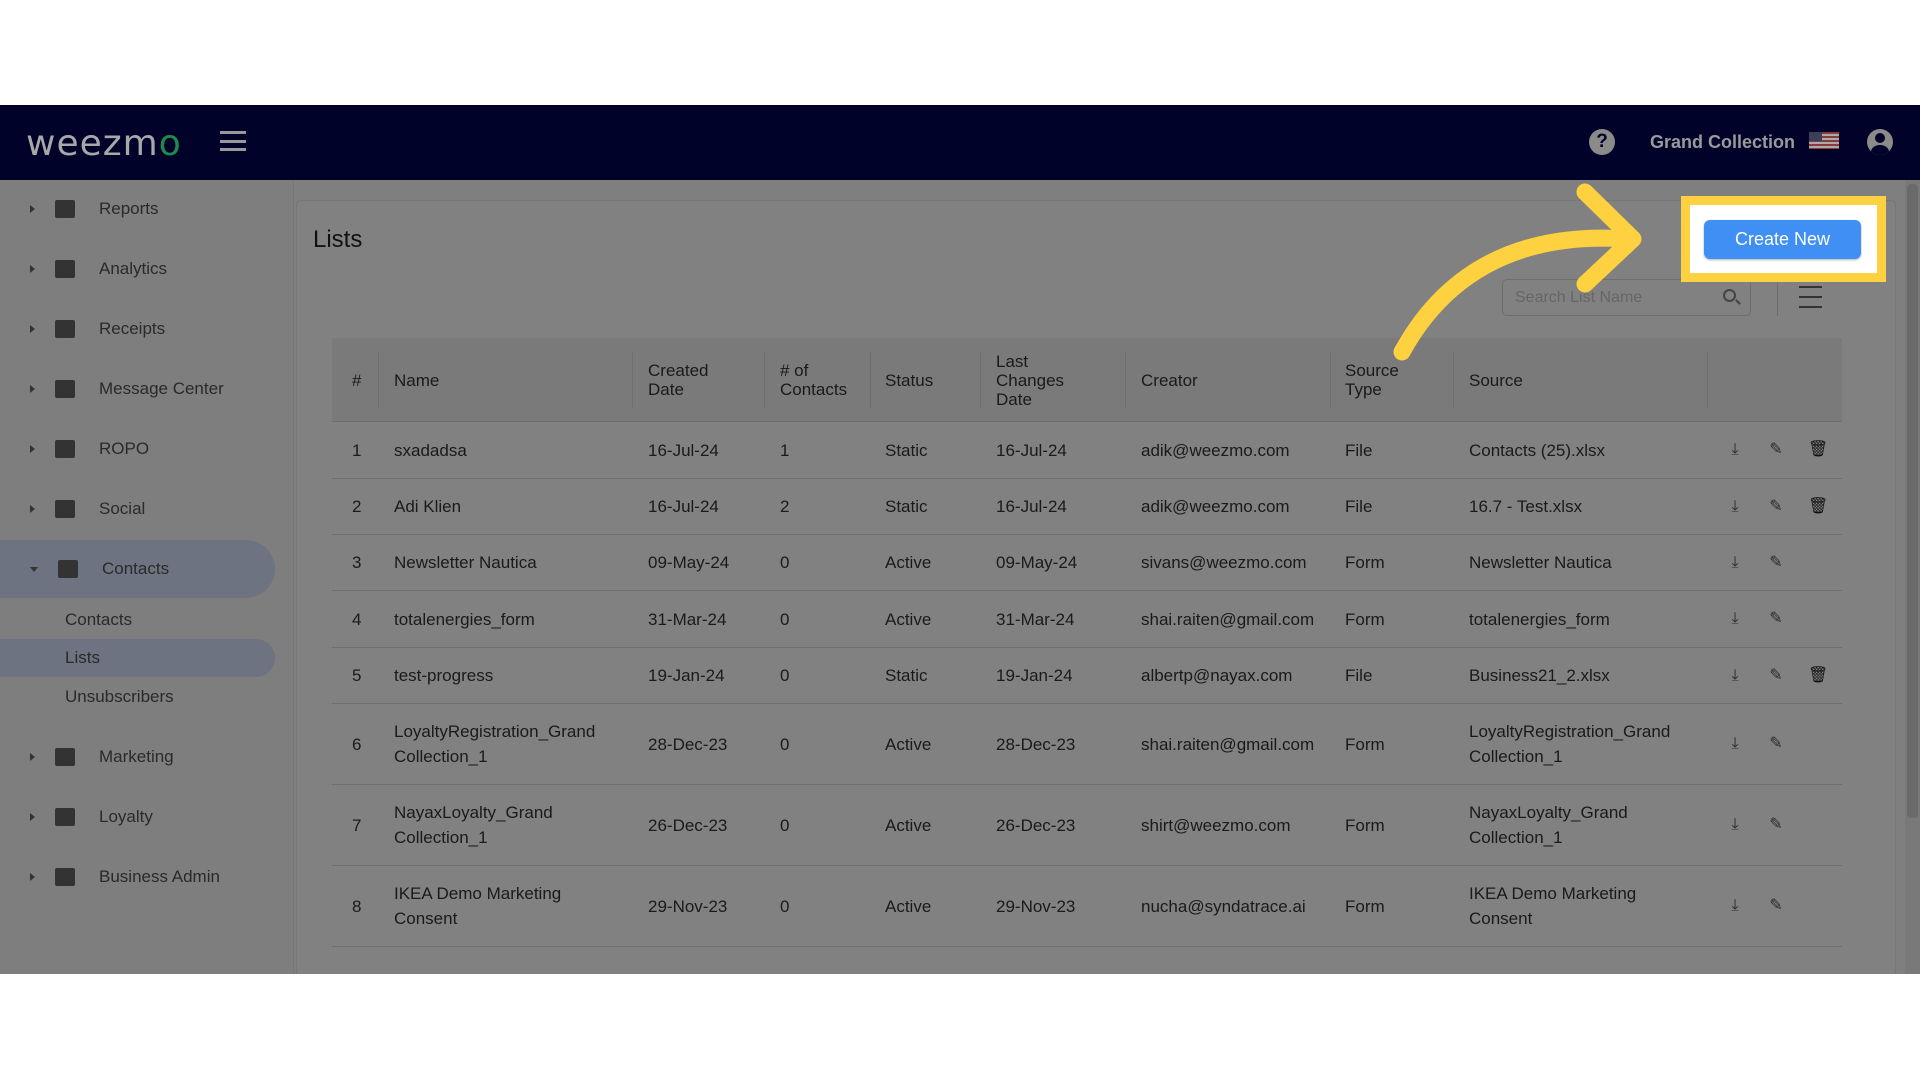  I want to click on sidebar-item-label: Message Center, so click(161, 388).